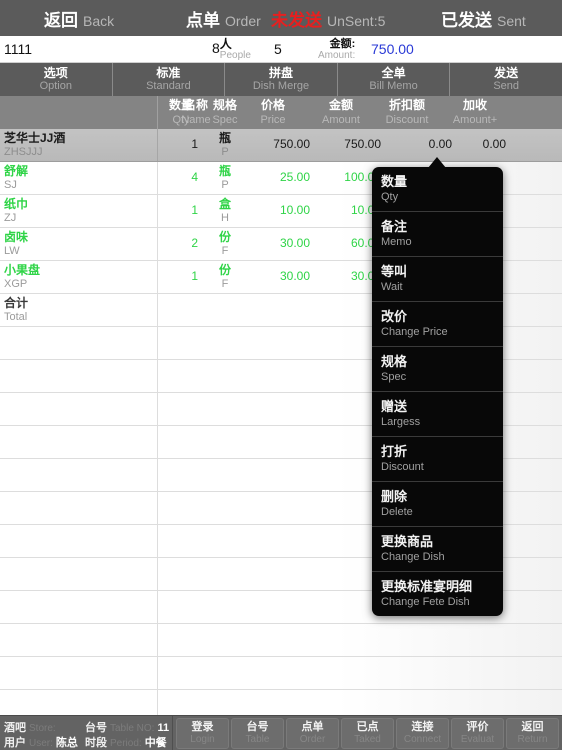  I want to click on item-spec-cell: 份F, so click(225, 244).